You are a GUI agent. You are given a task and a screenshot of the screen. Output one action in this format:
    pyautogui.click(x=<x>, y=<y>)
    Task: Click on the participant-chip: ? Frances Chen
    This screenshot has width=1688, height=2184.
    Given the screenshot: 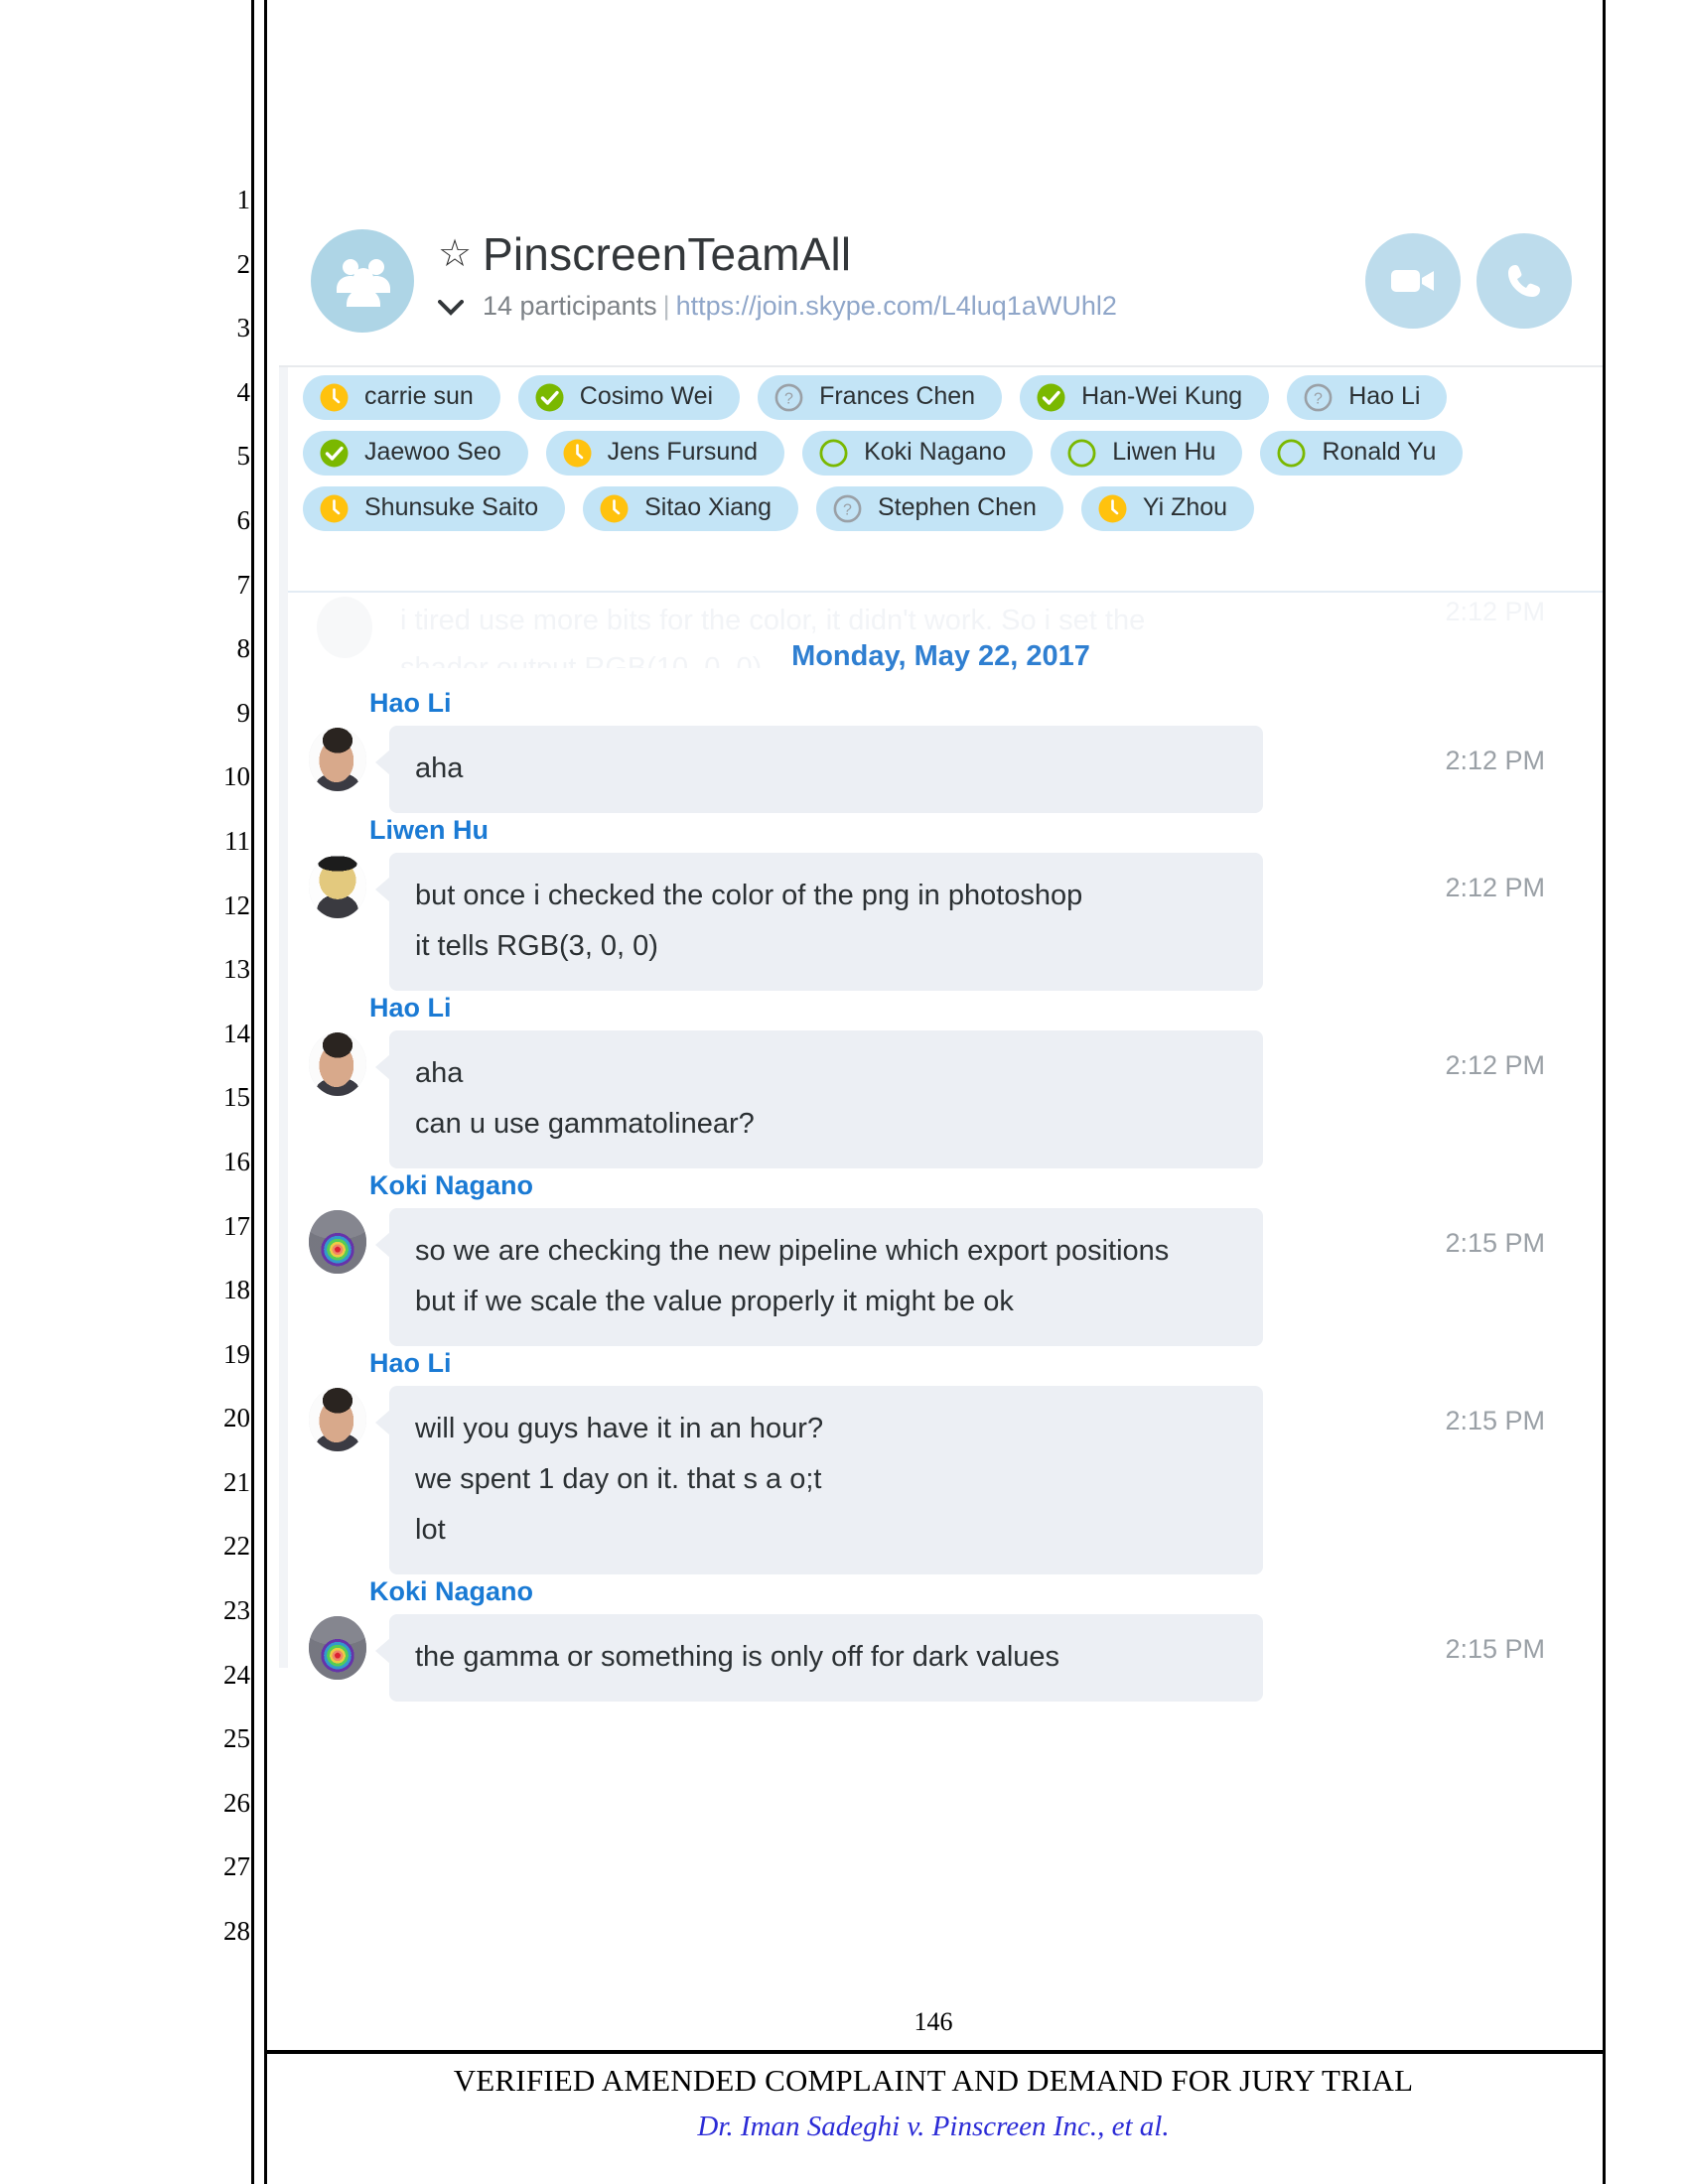 What is the action you would take?
    pyautogui.click(x=880, y=397)
    